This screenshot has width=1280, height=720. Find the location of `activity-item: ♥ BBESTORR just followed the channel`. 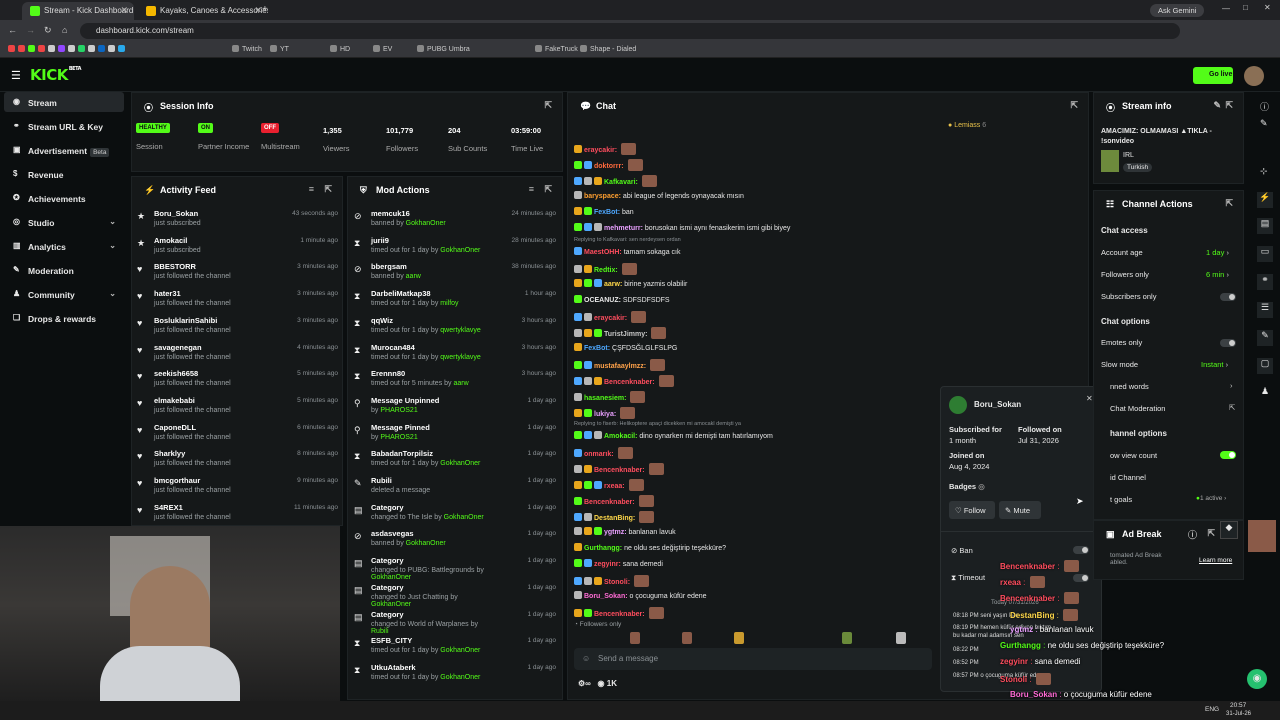

activity-item: ♥ BBESTORR just followed the channel is located at coordinates (184, 271).